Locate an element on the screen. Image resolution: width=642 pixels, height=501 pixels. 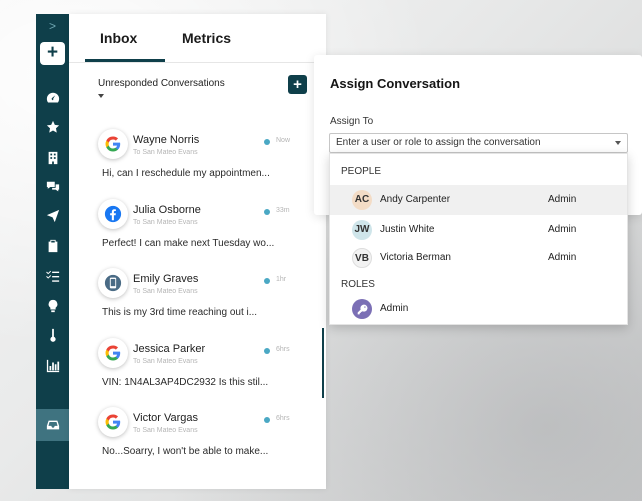
add-button: + is located at coordinates (52, 53).